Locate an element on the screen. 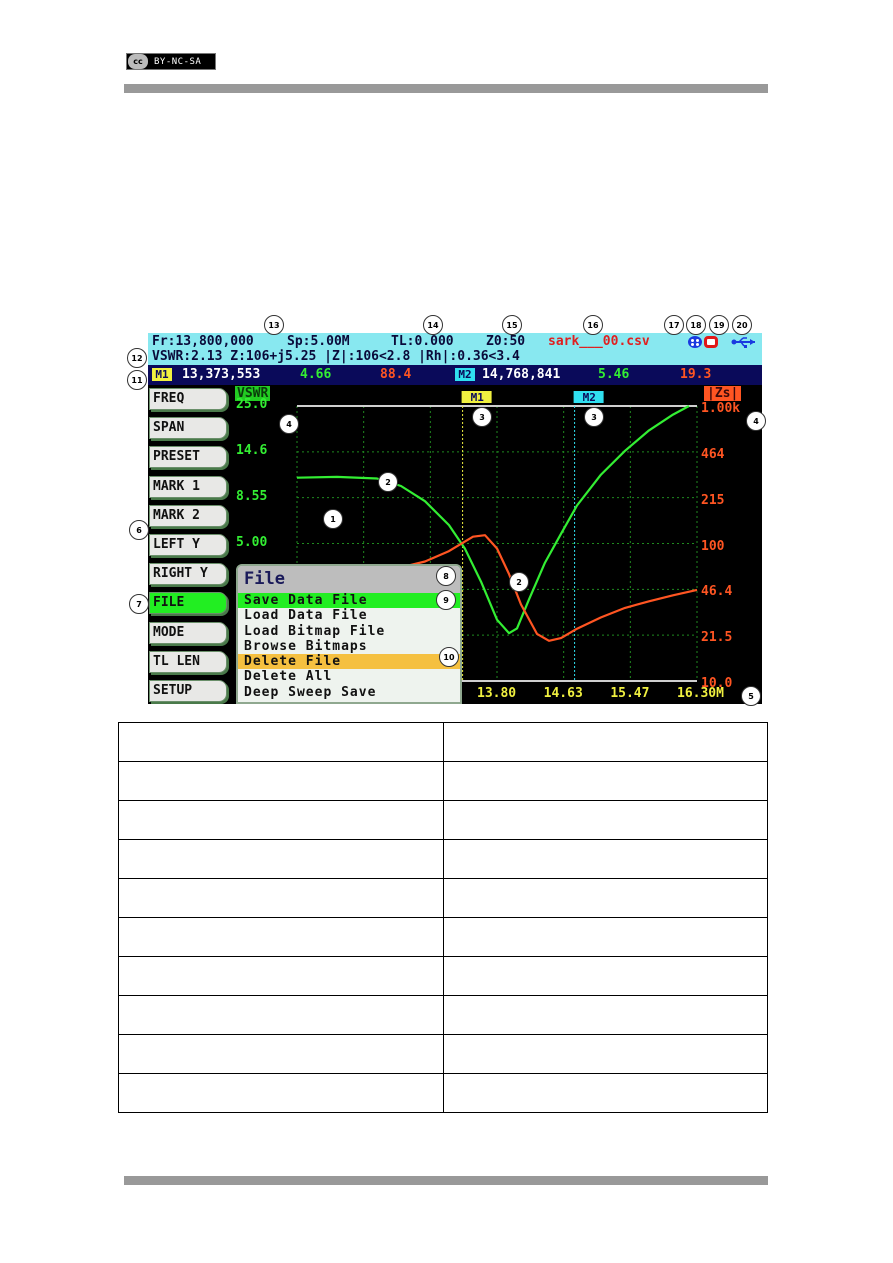 The image size is (893, 1263). right-axis-tick: 21.5 is located at coordinates (717, 638).